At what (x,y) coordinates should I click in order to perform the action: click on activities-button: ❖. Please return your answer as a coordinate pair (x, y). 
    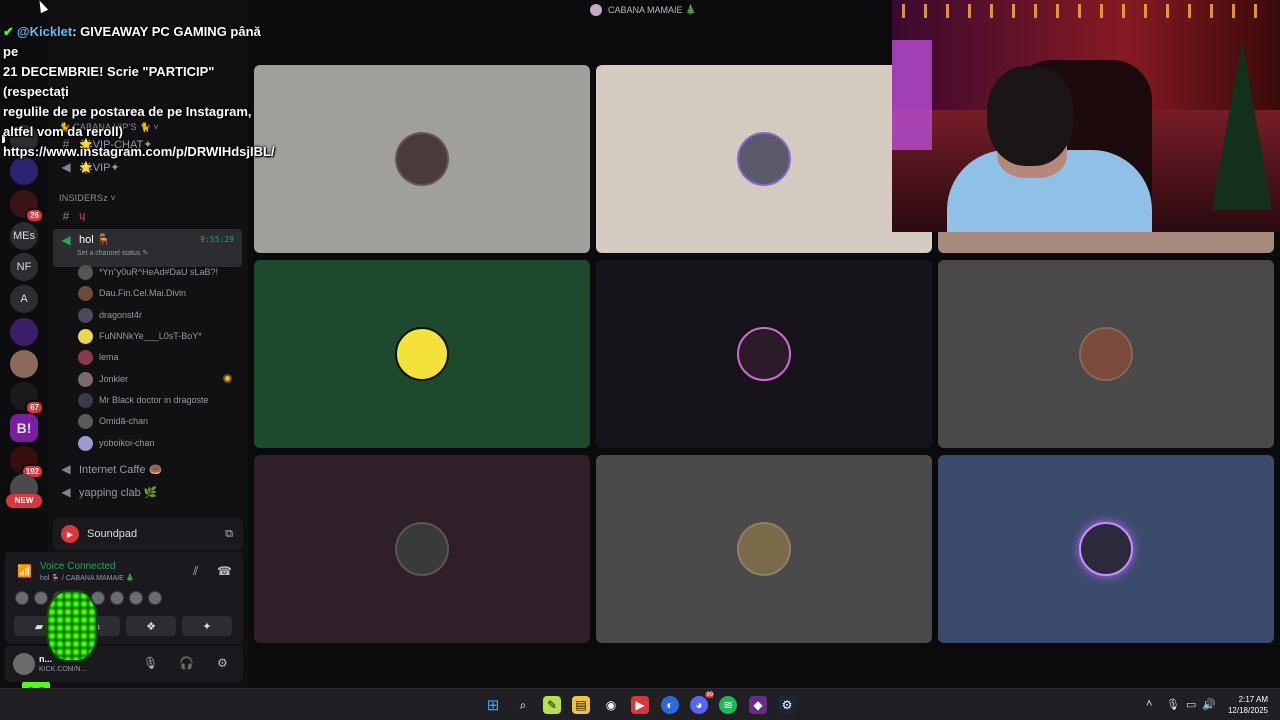
    Looking at the image, I should click on (151, 626).